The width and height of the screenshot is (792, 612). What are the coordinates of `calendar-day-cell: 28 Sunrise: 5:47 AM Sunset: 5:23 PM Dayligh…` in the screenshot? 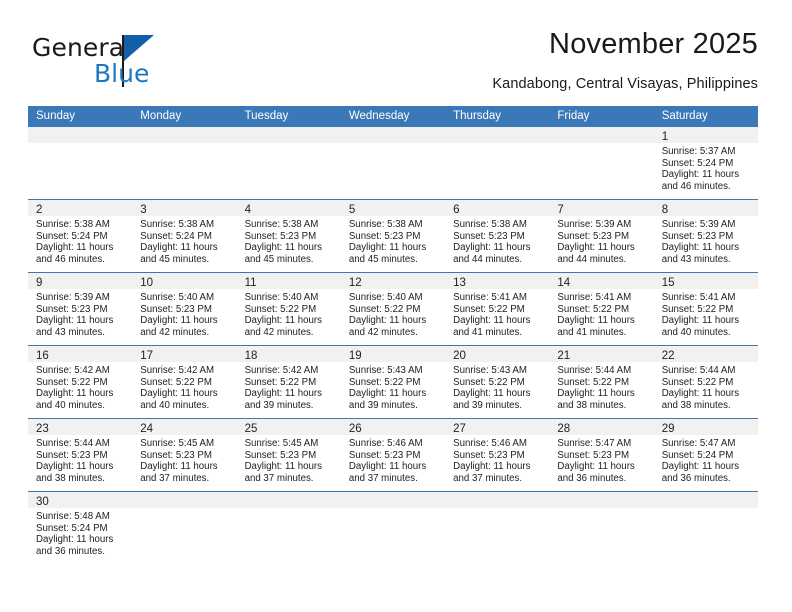 It's located at (601, 455).